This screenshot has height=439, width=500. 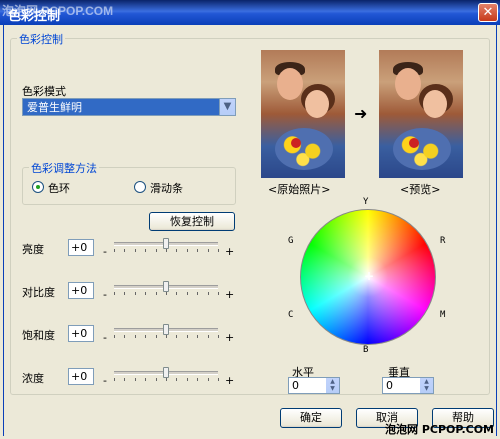 What do you see at coordinates (192, 221) in the screenshot?
I see `restore-button: 恢复控制` at bounding box center [192, 221].